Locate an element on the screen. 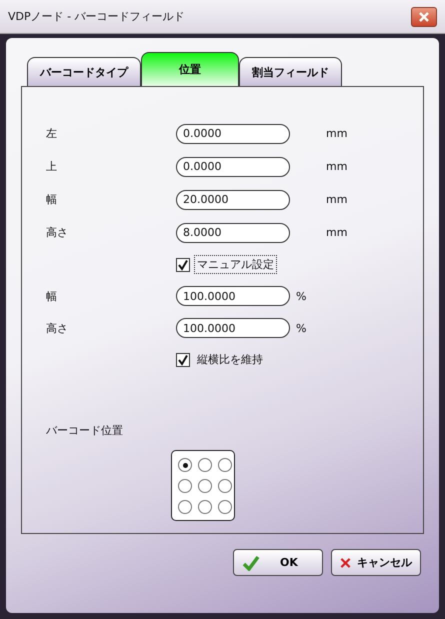 Image resolution: width=445 pixels, height=619 pixels. tab: 割当フィールド is located at coordinates (290, 71).